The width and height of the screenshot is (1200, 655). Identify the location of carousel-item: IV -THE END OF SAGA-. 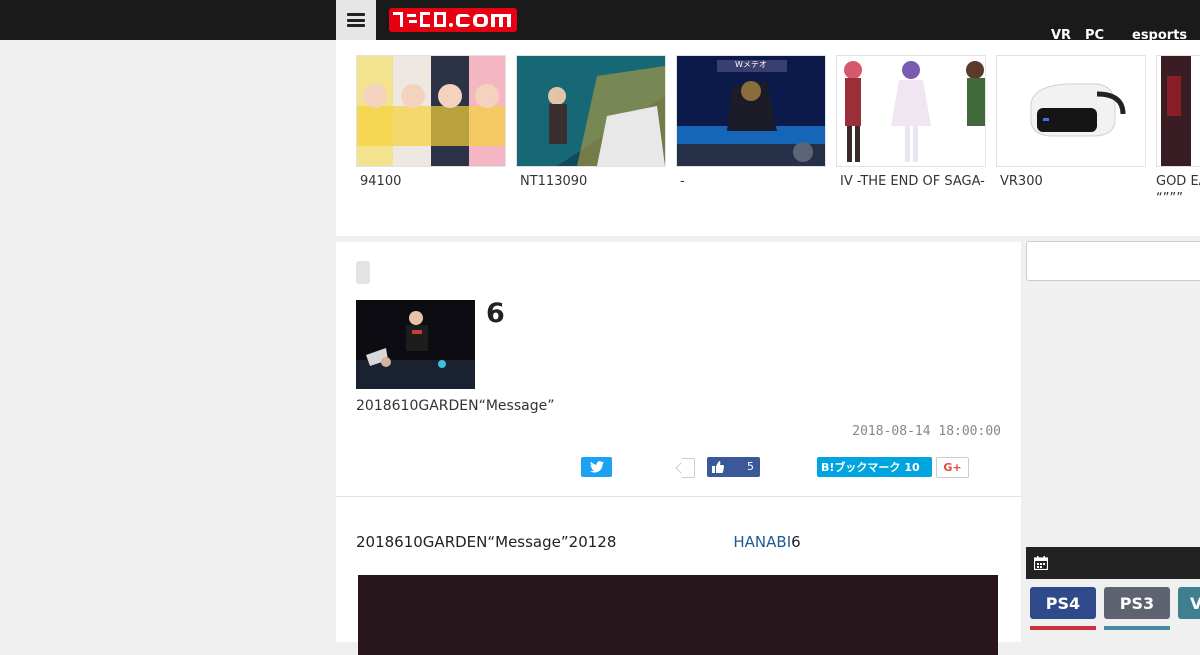
(911, 122).